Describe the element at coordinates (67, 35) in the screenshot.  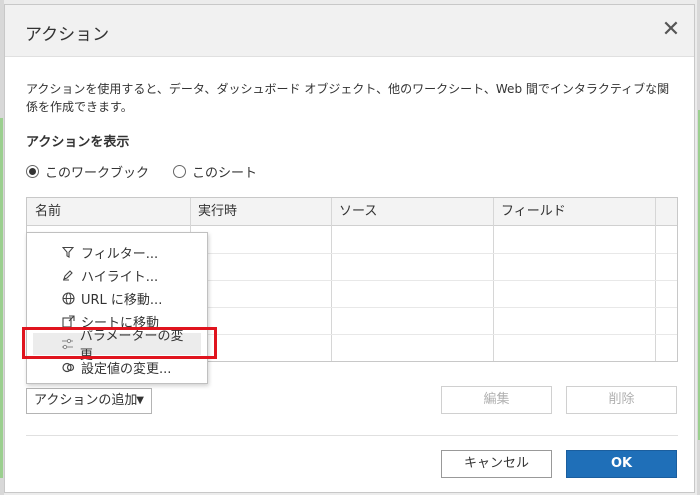
I see `dialog-title: アクション` at that location.